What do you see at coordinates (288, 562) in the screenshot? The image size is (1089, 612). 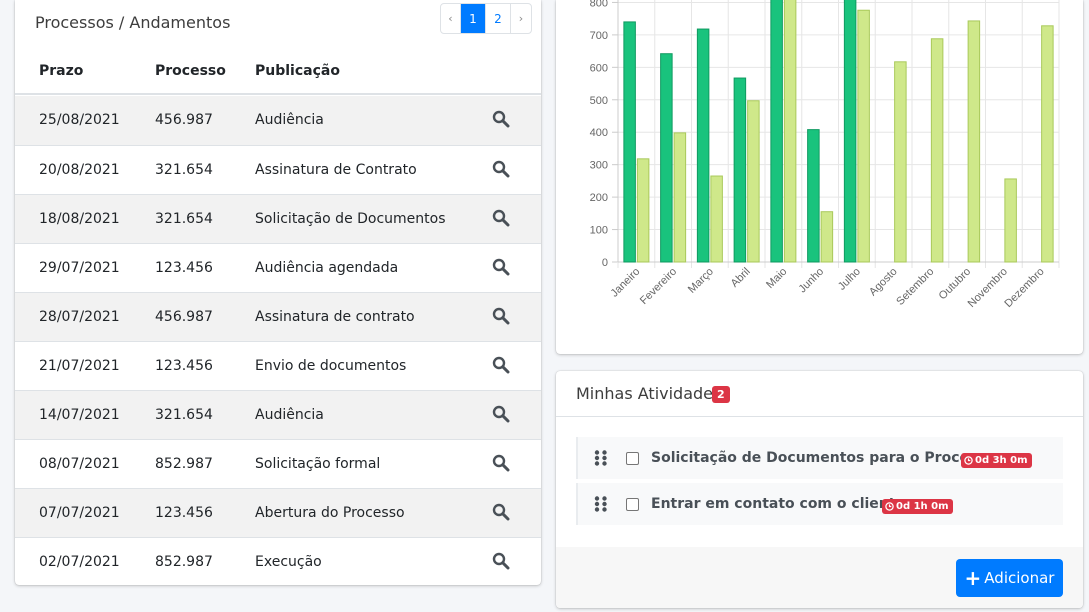 I see `cell-publicacao: Execução` at bounding box center [288, 562].